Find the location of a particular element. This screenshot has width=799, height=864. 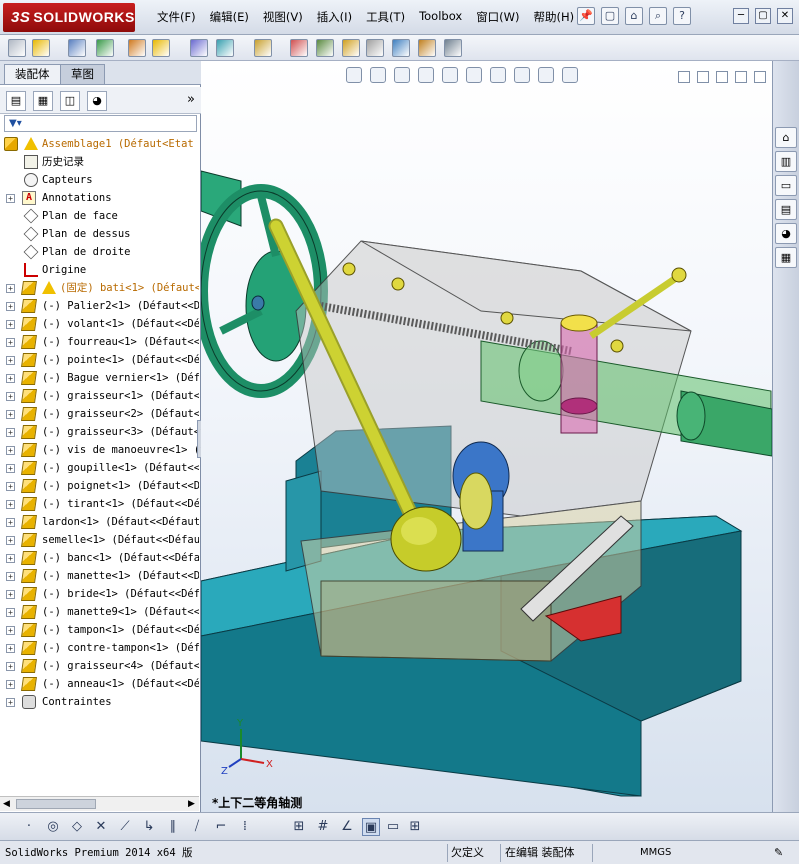

show-hidden-icon is located at coordinates (199, 48).